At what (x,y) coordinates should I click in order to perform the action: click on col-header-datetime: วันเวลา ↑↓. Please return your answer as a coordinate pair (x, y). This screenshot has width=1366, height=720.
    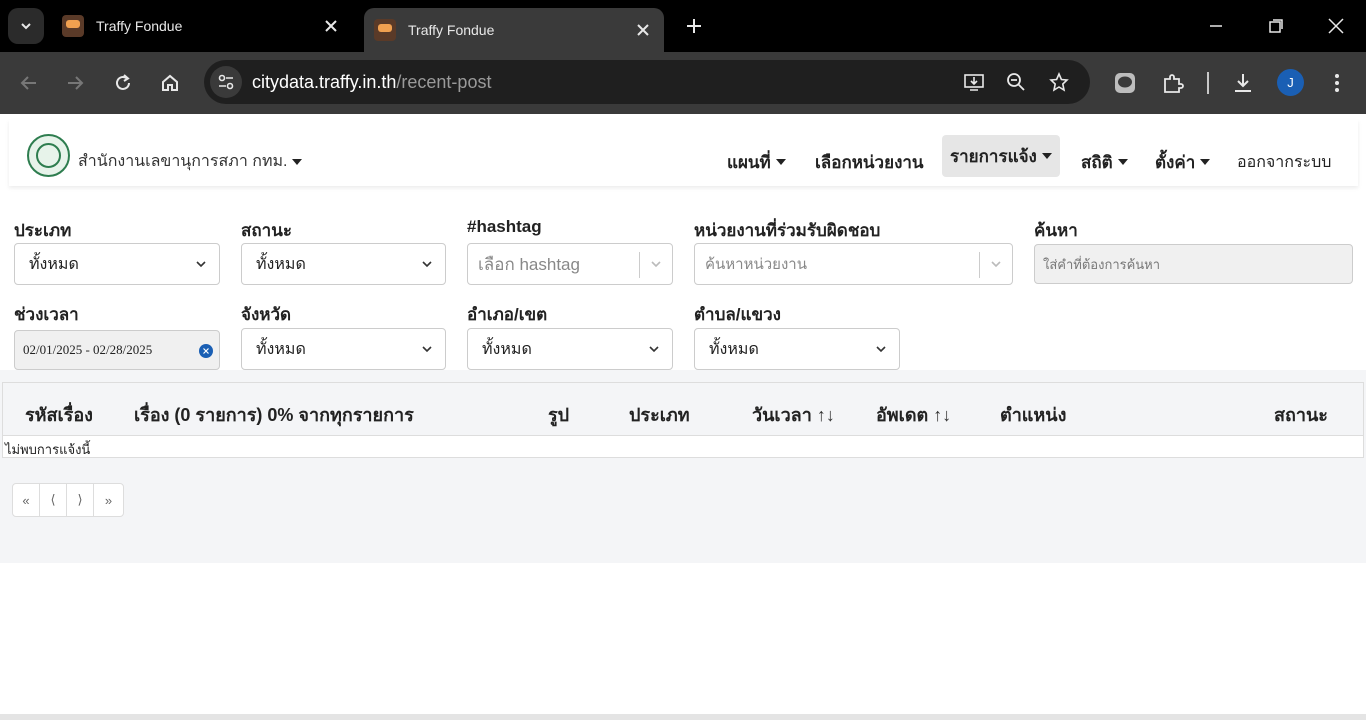
    Looking at the image, I should click on (793, 414).